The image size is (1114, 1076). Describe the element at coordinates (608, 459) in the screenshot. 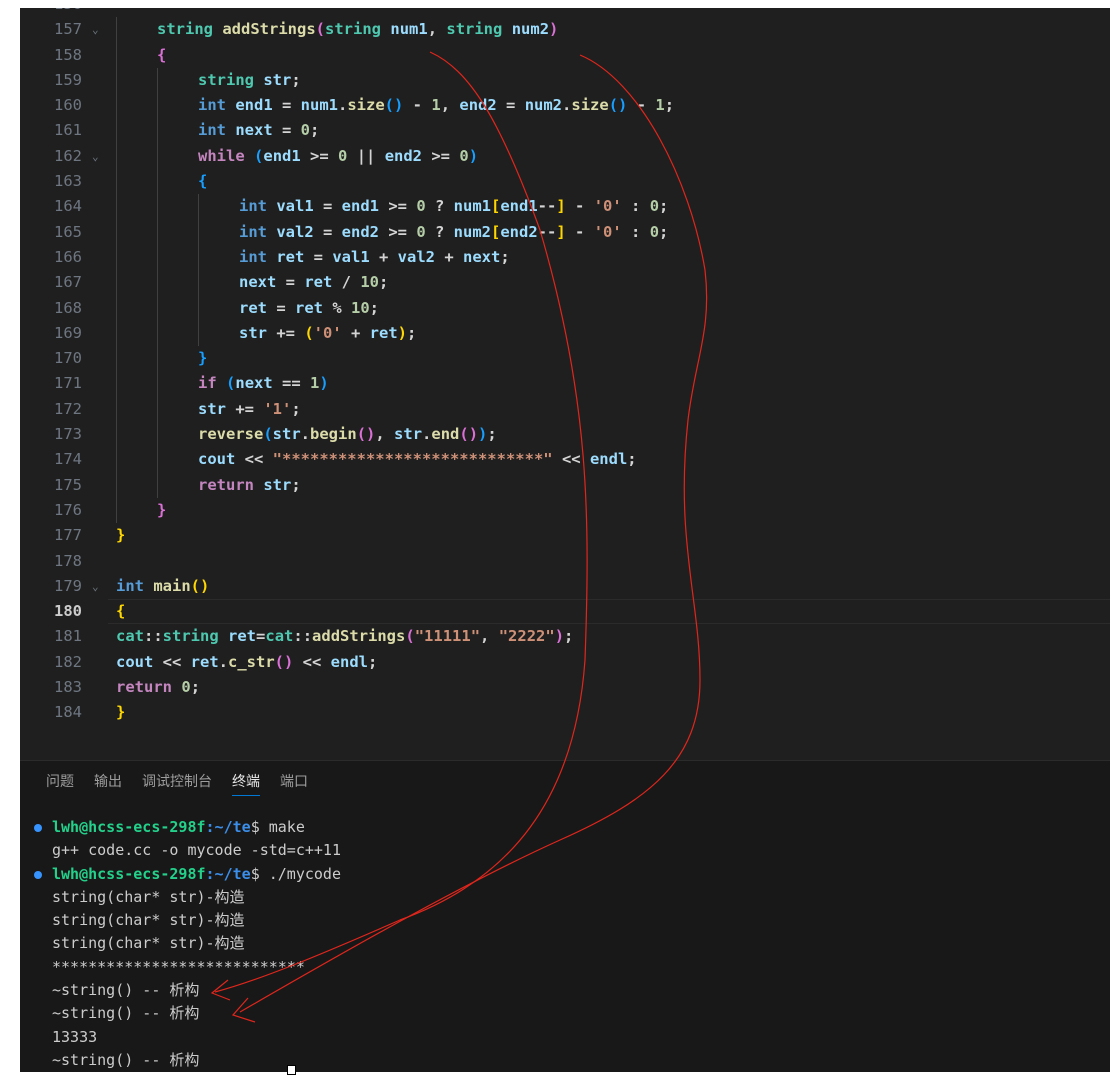

I see `code-token: endl` at that location.